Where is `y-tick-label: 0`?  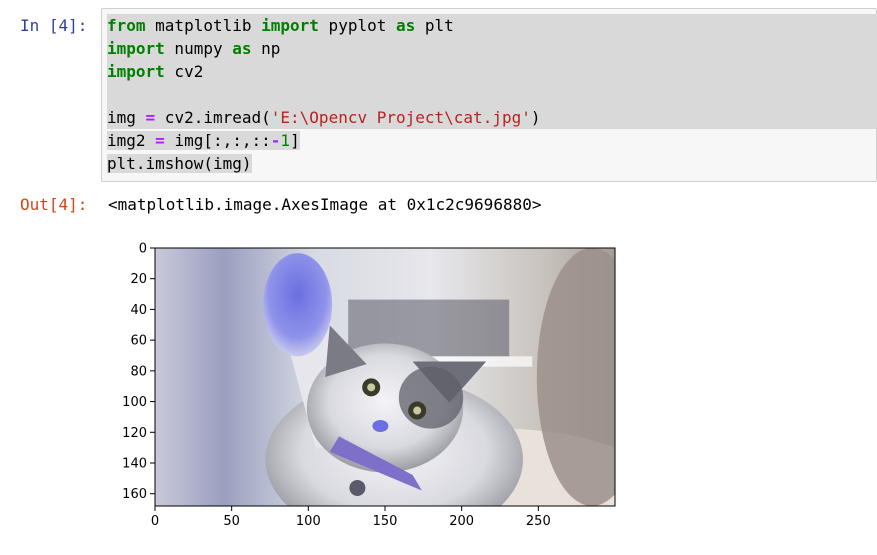 y-tick-label: 0 is located at coordinates (143, 249).